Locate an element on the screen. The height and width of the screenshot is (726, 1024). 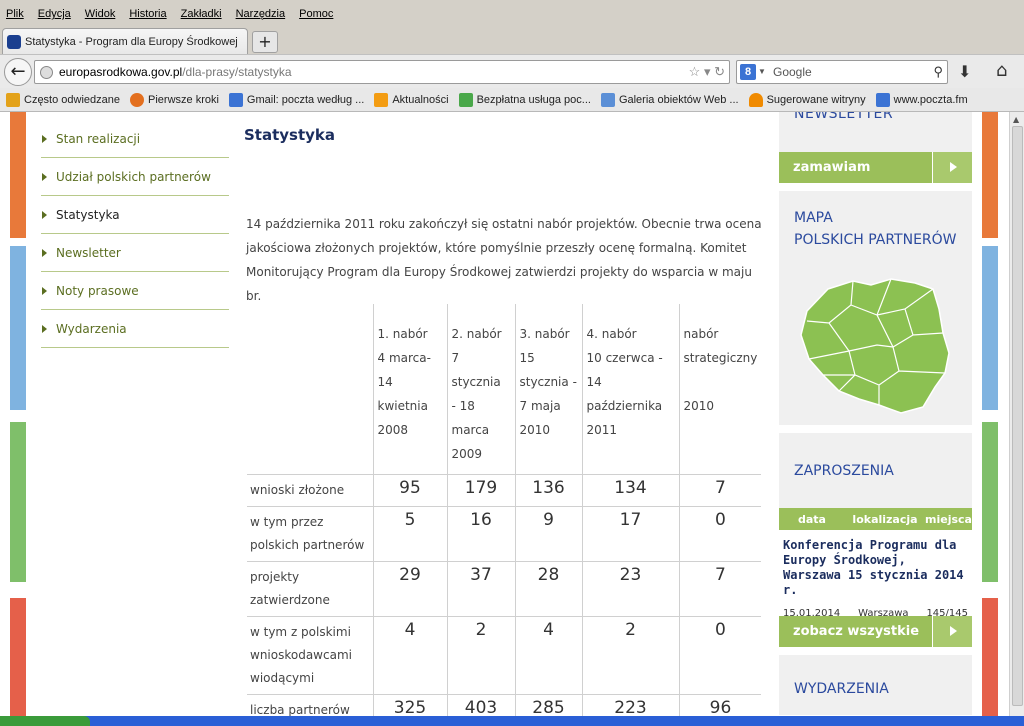
magnifier-icon: ⚲ is located at coordinates (938, 72).